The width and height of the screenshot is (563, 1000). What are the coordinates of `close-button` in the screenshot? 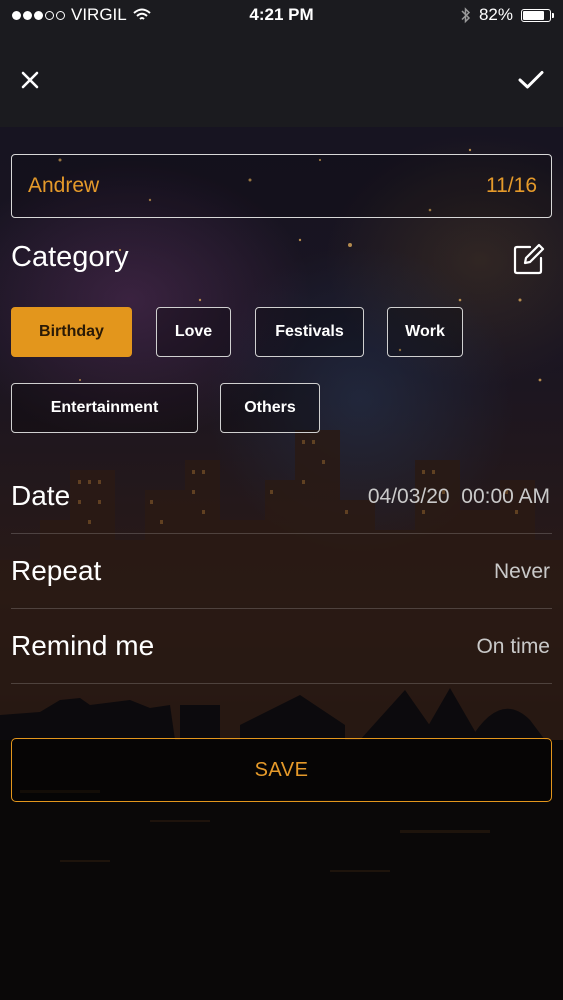 It's located at (30, 80).